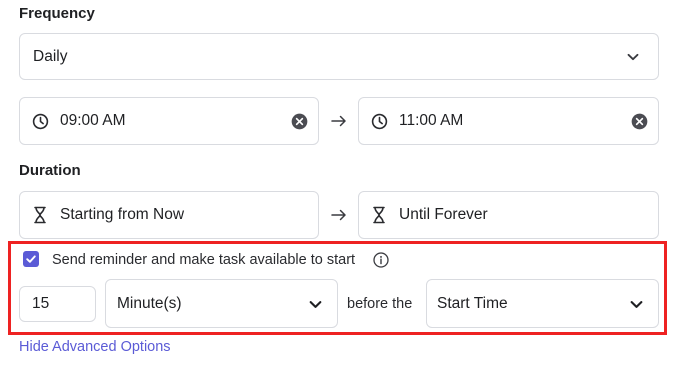  What do you see at coordinates (339, 56) in the screenshot?
I see `frequency-select: Daily` at bounding box center [339, 56].